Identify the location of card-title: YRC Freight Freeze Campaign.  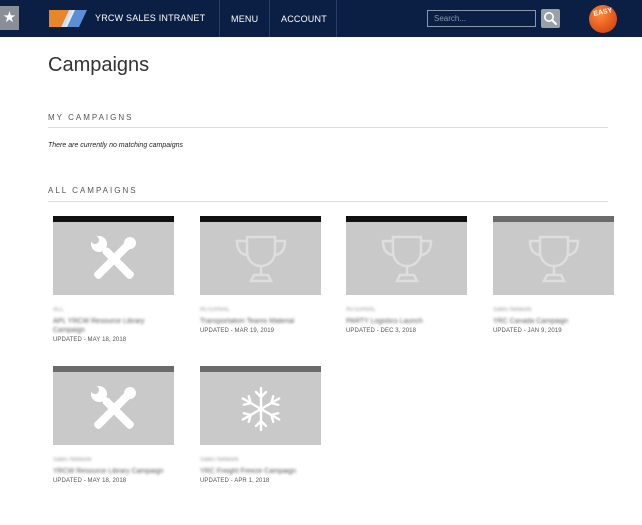
(260, 471).